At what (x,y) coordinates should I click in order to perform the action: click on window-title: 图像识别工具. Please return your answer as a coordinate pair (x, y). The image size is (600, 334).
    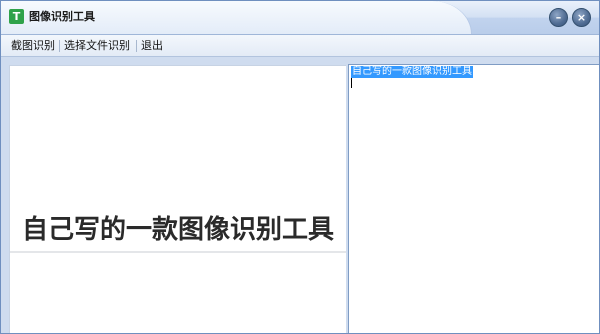
    Looking at the image, I should click on (62, 16).